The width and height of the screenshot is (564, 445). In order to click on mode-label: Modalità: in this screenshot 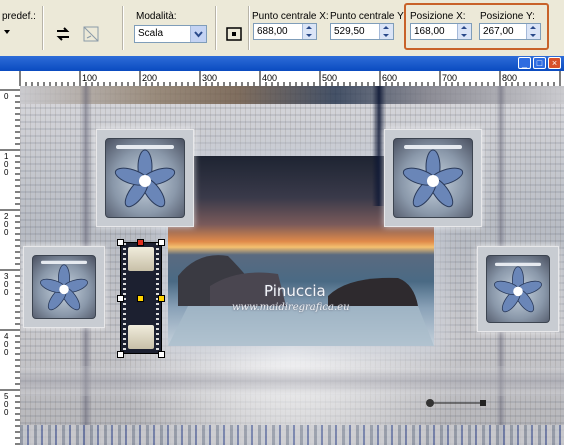, I will do `click(156, 16)`.